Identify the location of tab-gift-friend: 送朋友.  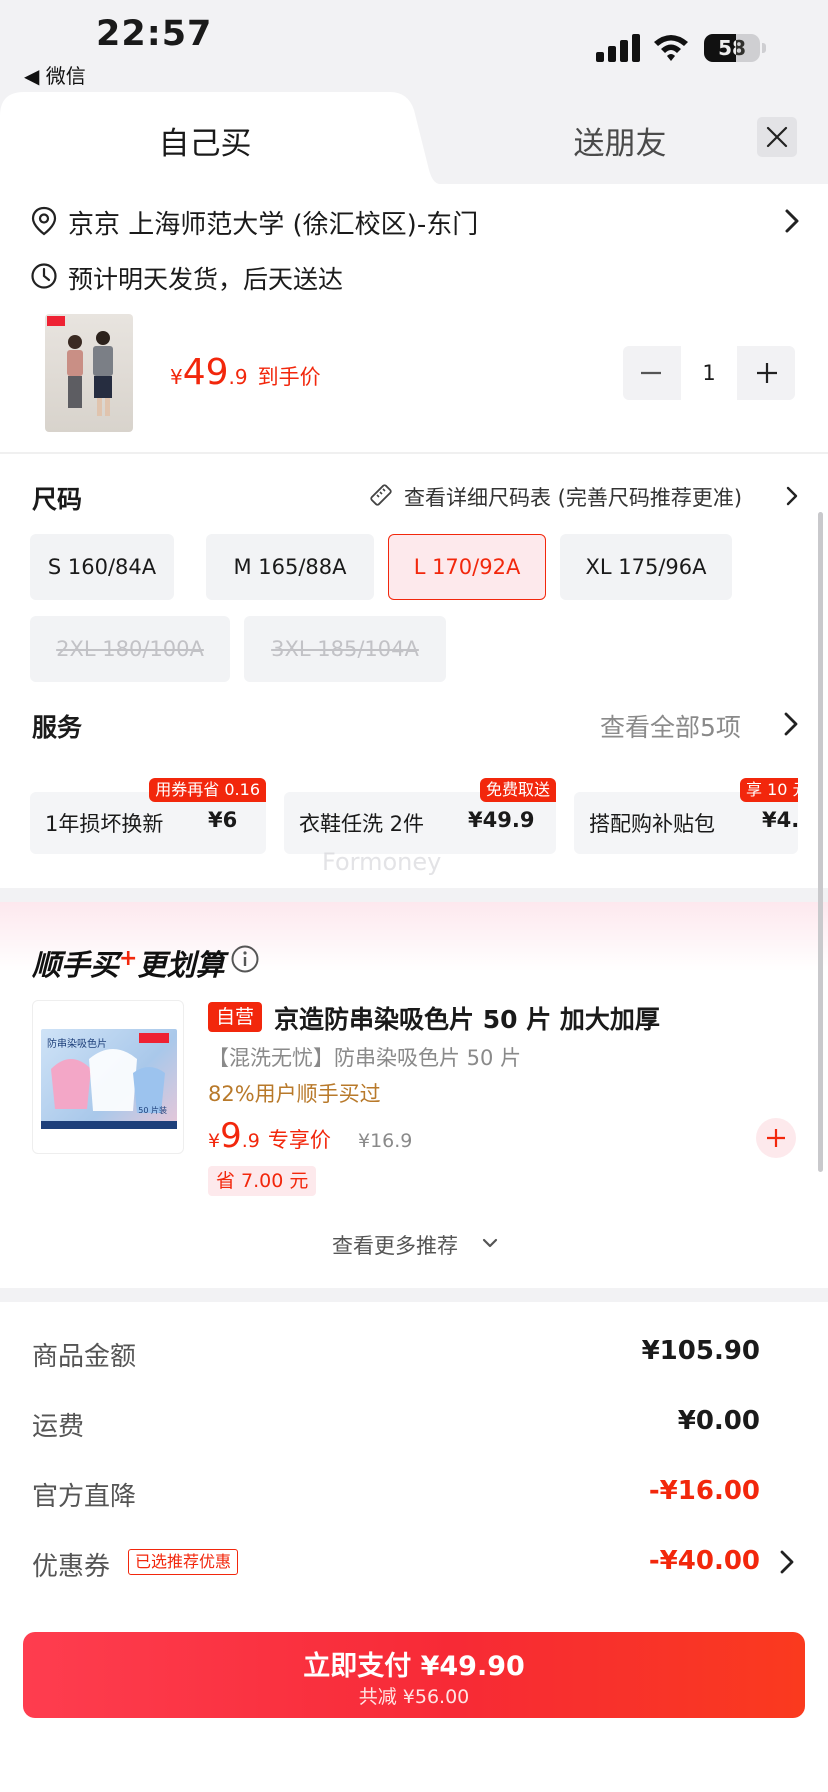
(620, 140).